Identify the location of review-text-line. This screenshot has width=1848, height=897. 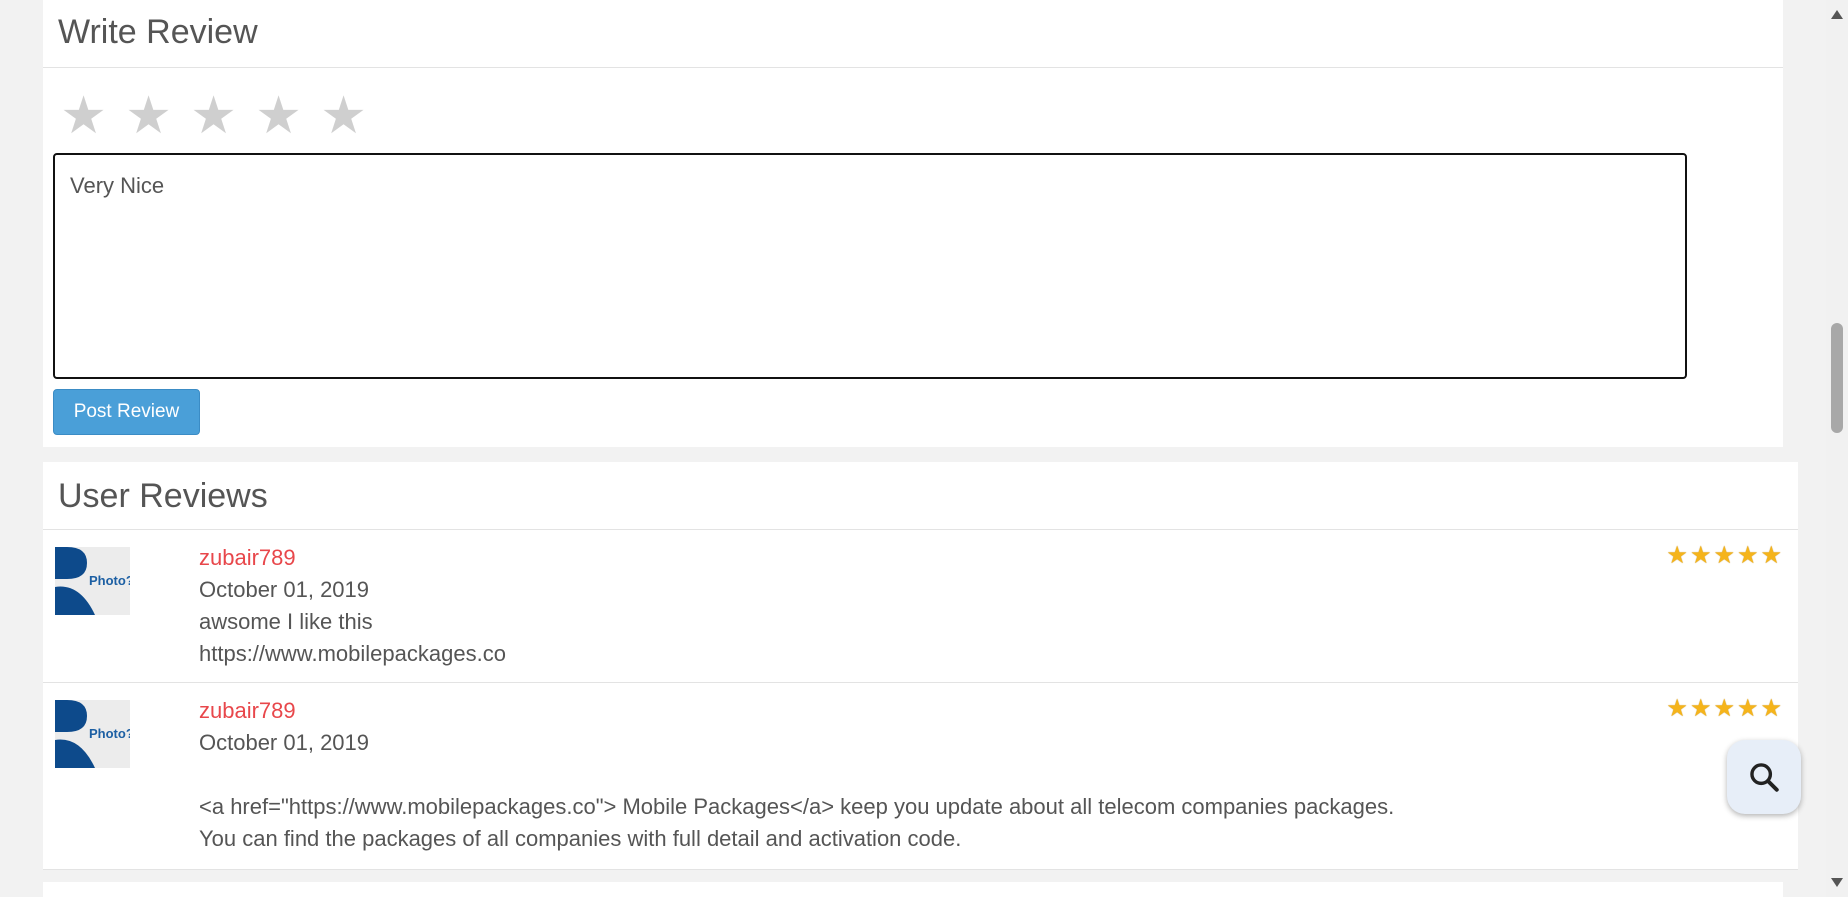
(796, 775).